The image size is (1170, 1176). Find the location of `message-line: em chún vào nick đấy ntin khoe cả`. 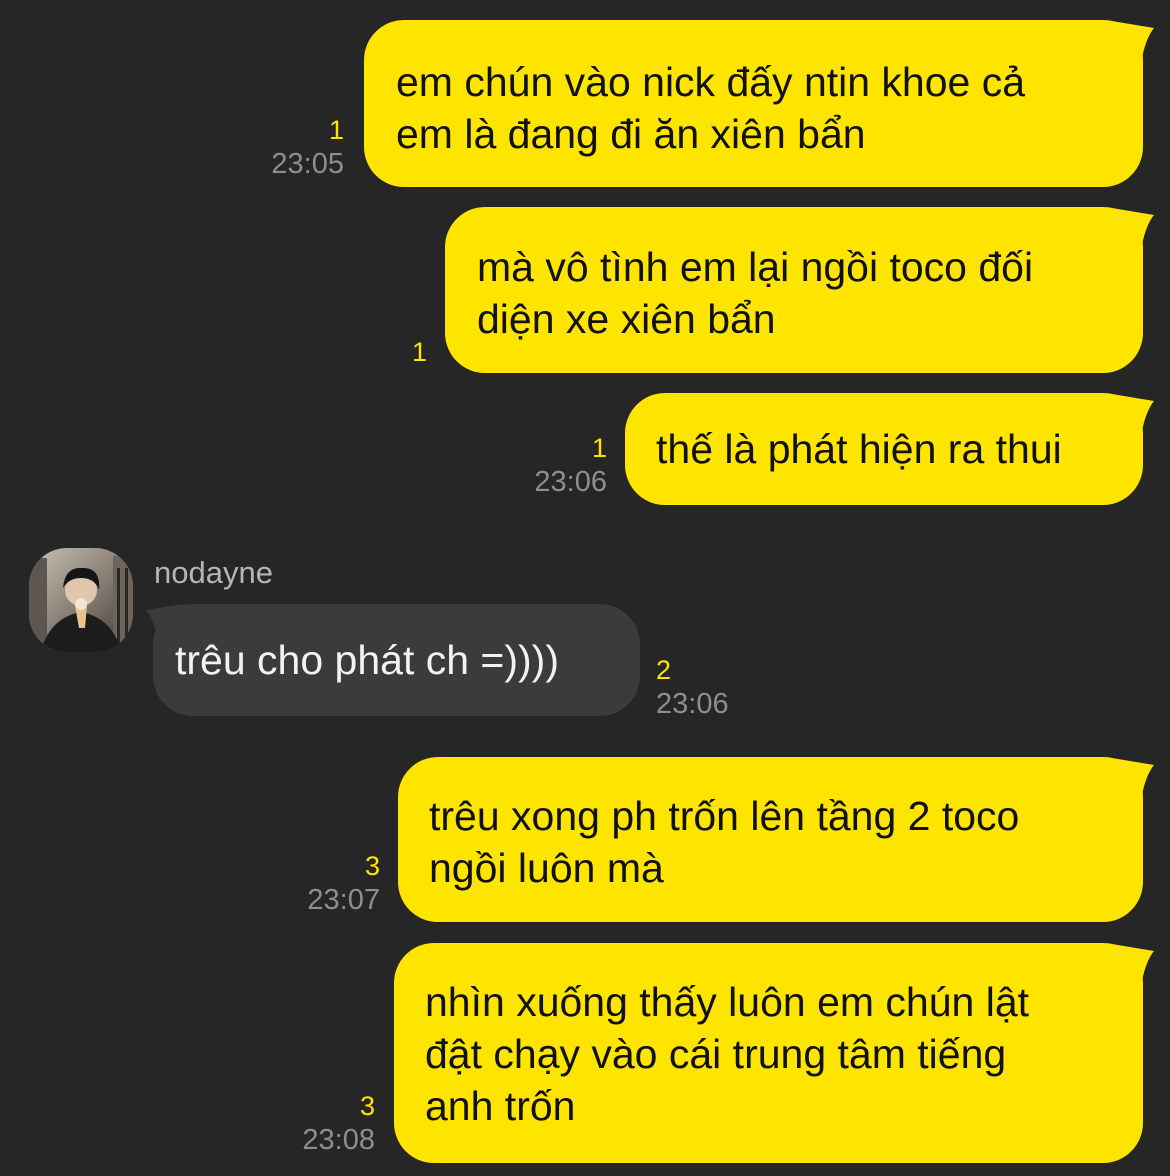

message-line: em chún vào nick đấy ntin khoe cả is located at coordinates (711, 82).